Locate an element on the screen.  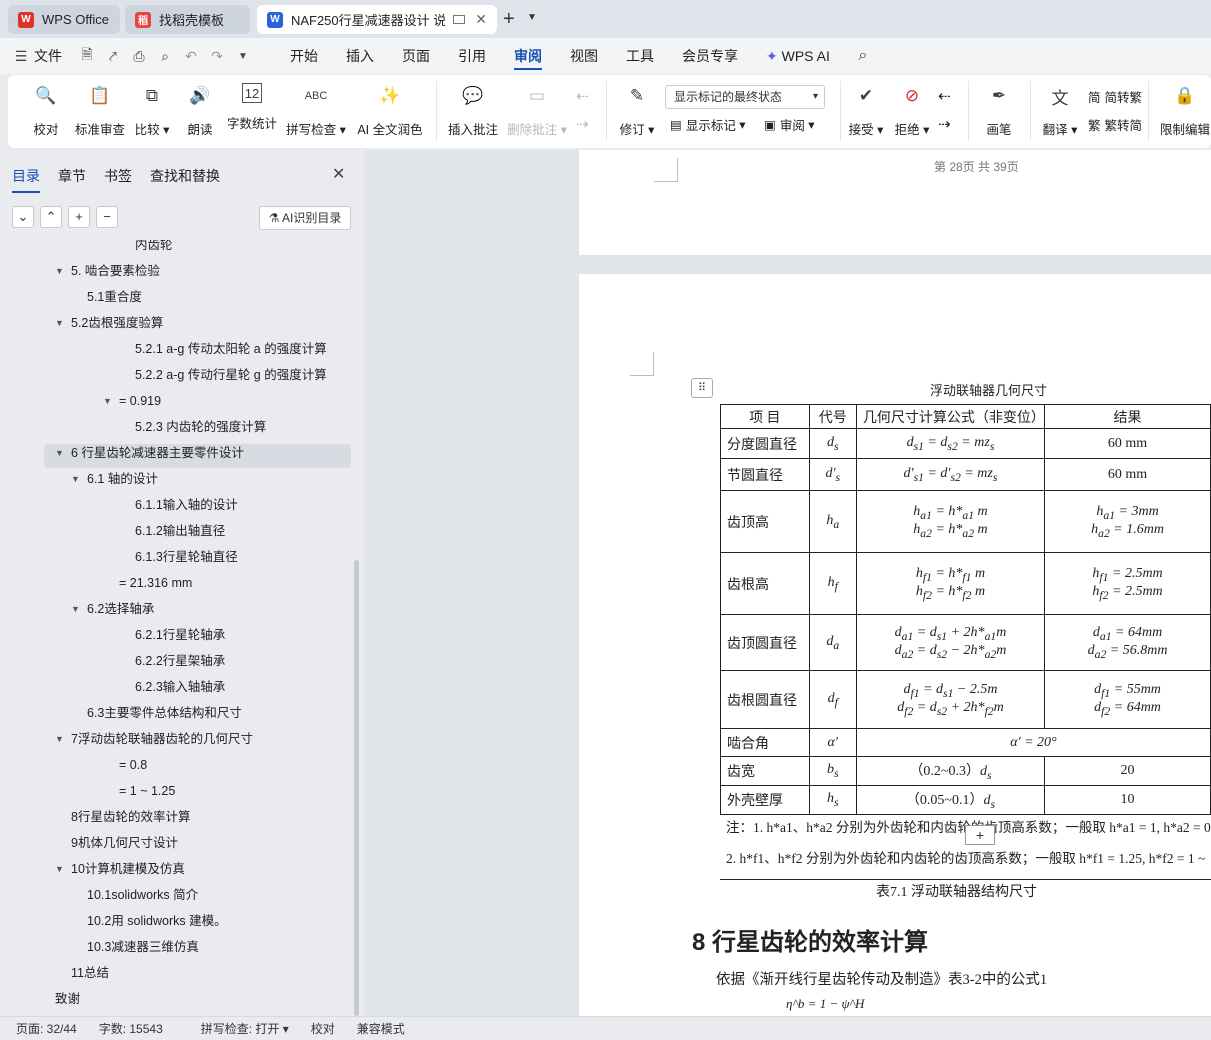
toc-item: 6.2.1行星轮轴承 is located at coordinates (180, 635).